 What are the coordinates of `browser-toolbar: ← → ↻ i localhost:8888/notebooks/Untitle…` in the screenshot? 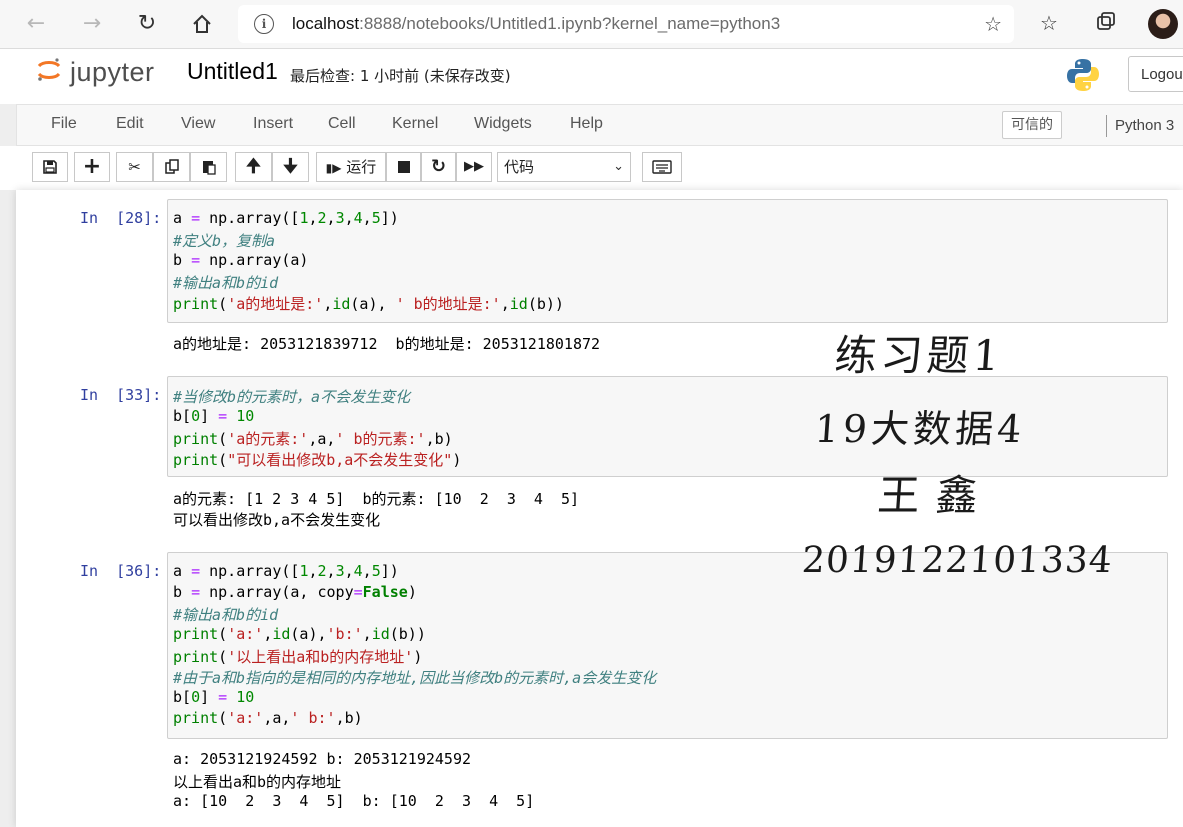 It's located at (591, 24).